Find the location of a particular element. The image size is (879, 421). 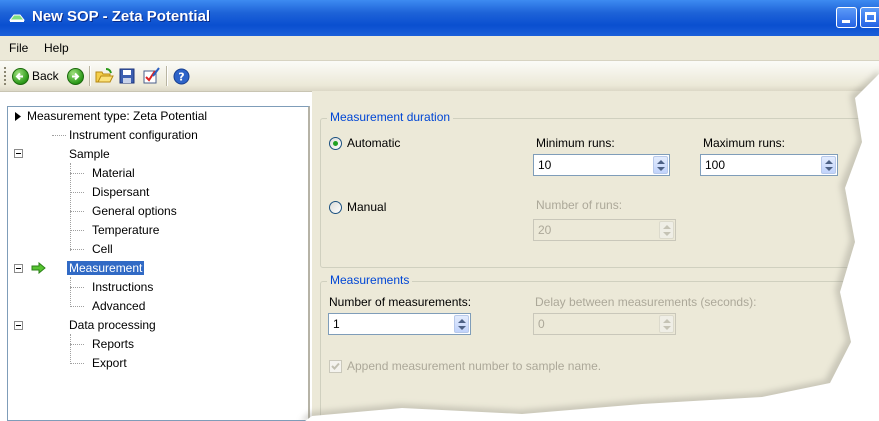

automatic-radio is located at coordinates (335, 143).